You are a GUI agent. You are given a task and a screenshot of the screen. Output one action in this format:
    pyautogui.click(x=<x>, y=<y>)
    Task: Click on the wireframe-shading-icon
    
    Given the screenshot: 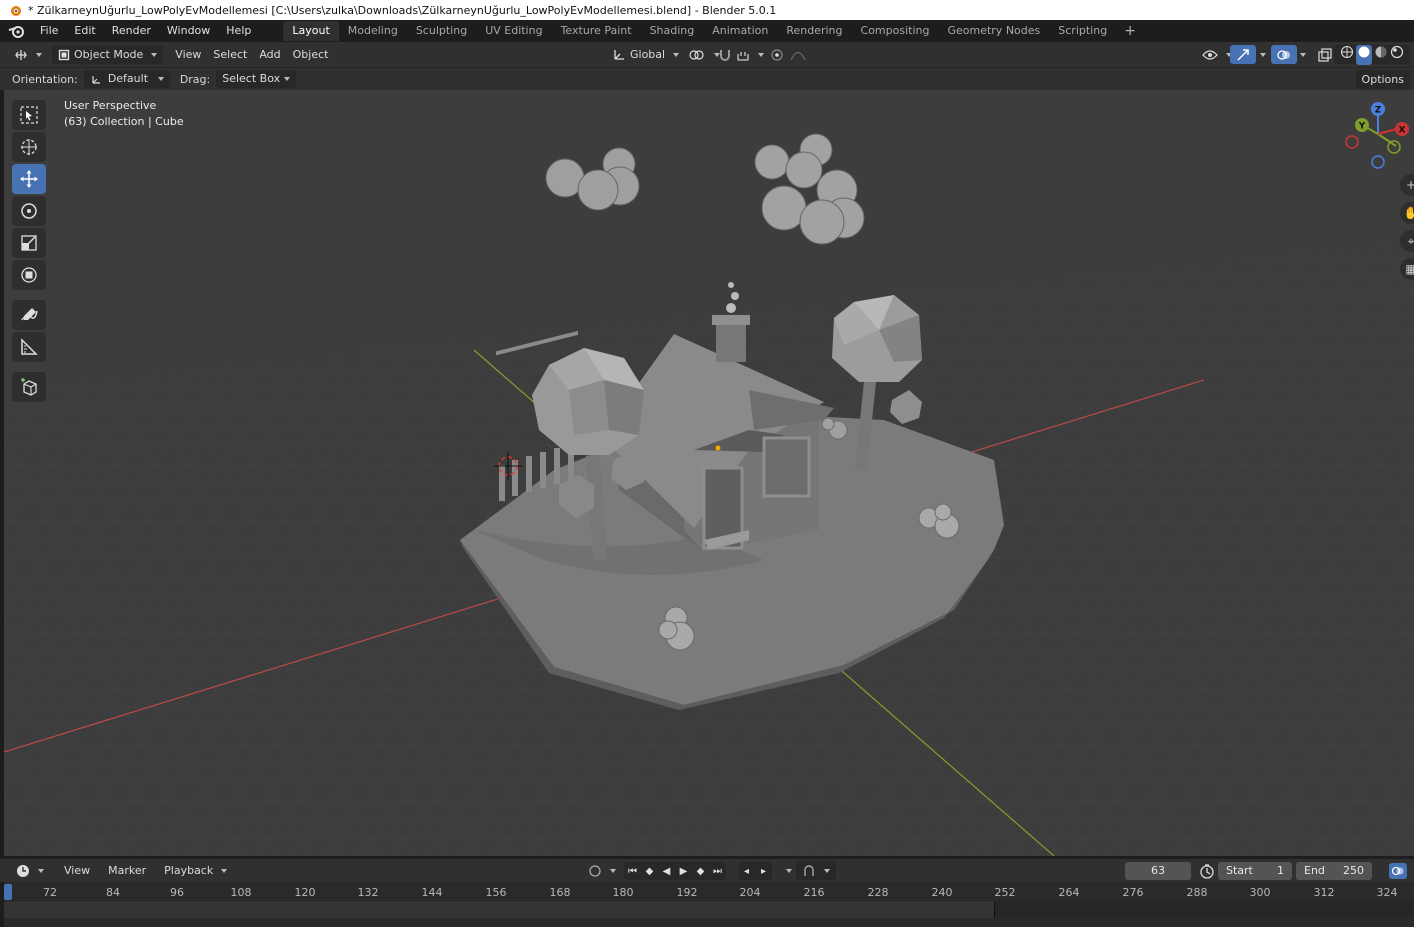 What is the action you would take?
    pyautogui.click(x=1347, y=55)
    